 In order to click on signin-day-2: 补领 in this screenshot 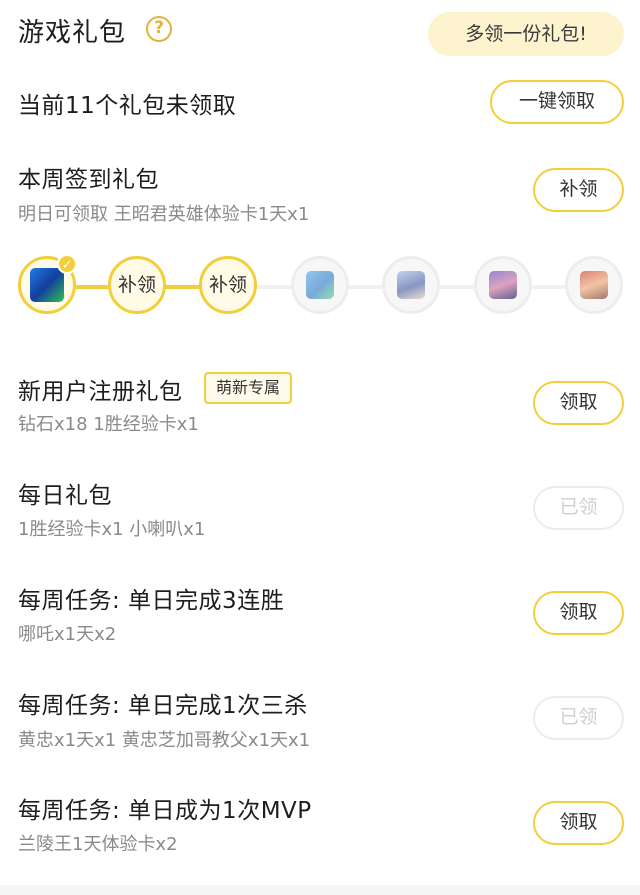, I will do `click(137, 285)`.